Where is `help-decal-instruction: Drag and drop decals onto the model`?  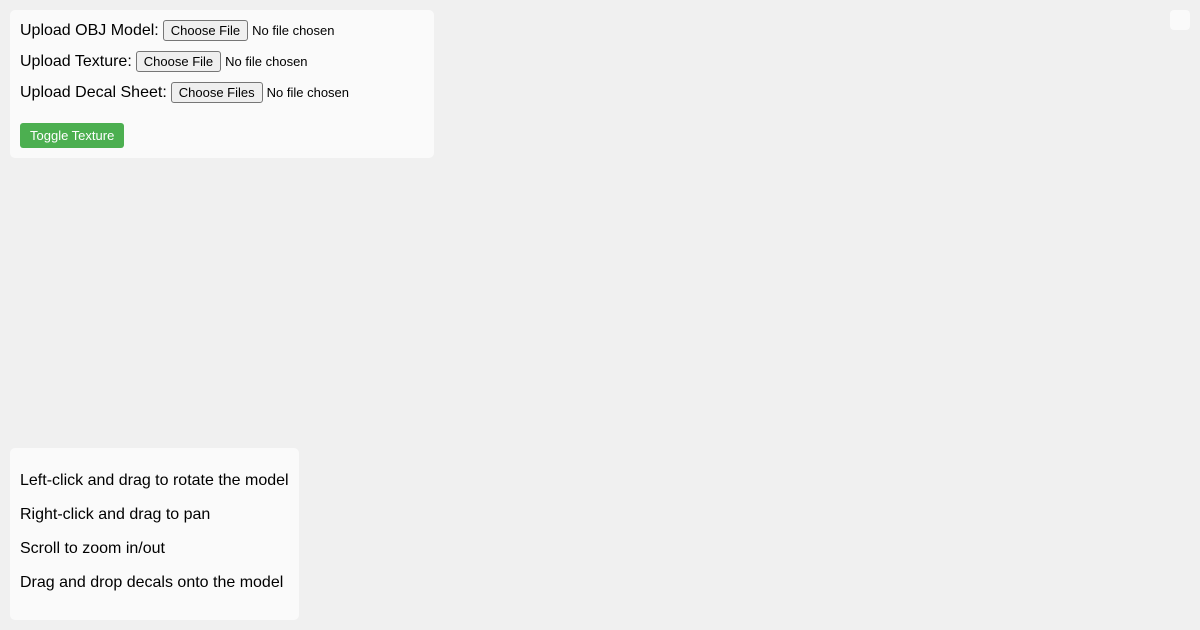
help-decal-instruction: Drag and drop decals onto the model is located at coordinates (152, 582).